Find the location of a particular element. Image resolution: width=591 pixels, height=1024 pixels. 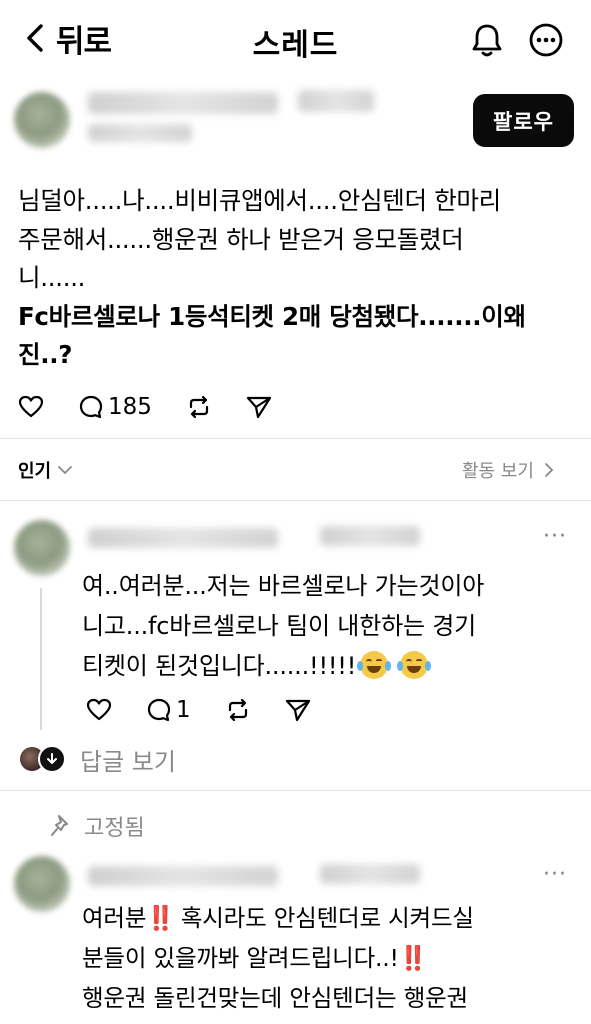

post-line: 님덜아.....나....비비큐앱에서....안심텐더 한마리 is located at coordinates (259, 200).